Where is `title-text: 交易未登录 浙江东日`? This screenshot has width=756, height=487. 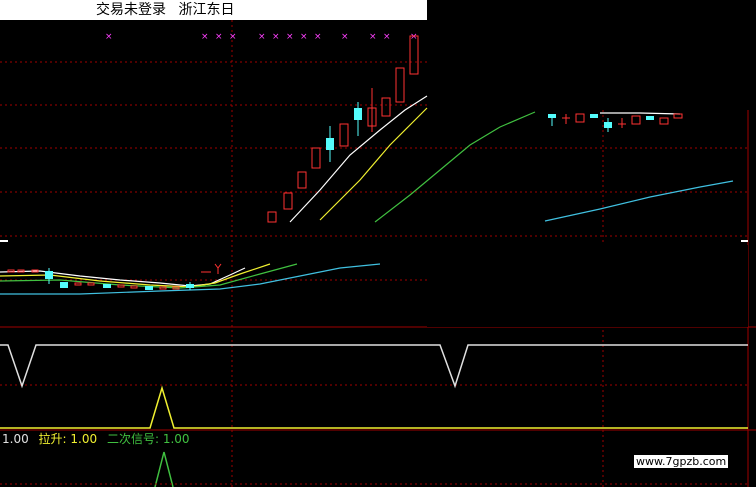
title-text: 交易未登录 浙江东日 is located at coordinates (165, 10).